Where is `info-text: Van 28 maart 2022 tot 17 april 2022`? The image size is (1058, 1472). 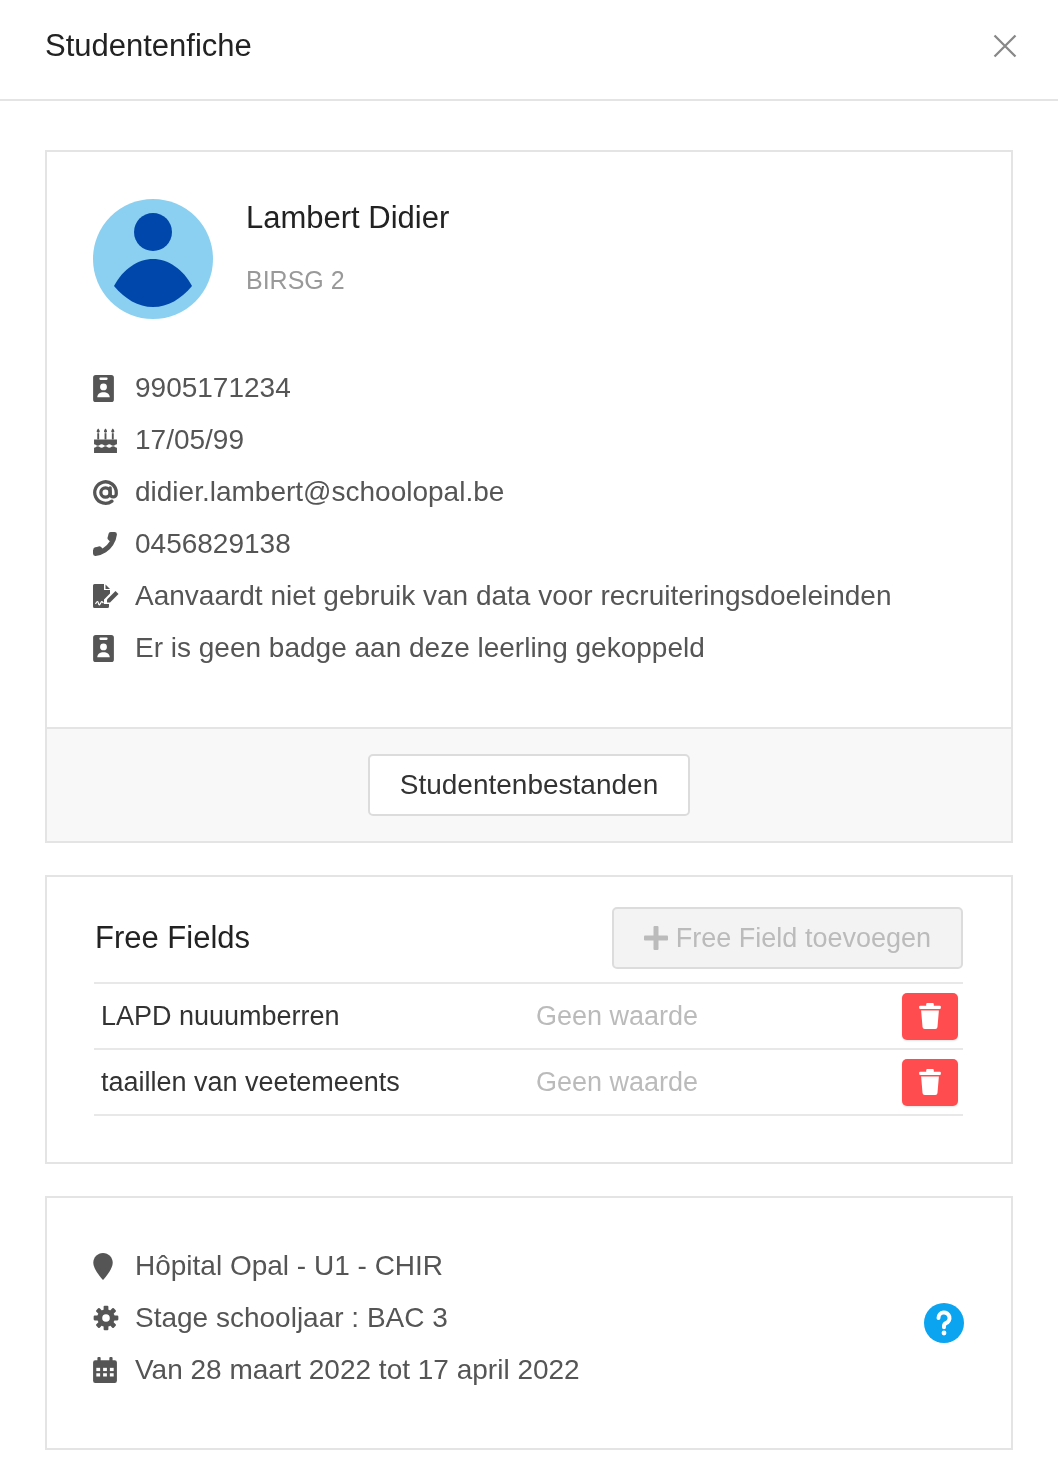 info-text: Van 28 maart 2022 tot 17 april 2022 is located at coordinates (357, 1370).